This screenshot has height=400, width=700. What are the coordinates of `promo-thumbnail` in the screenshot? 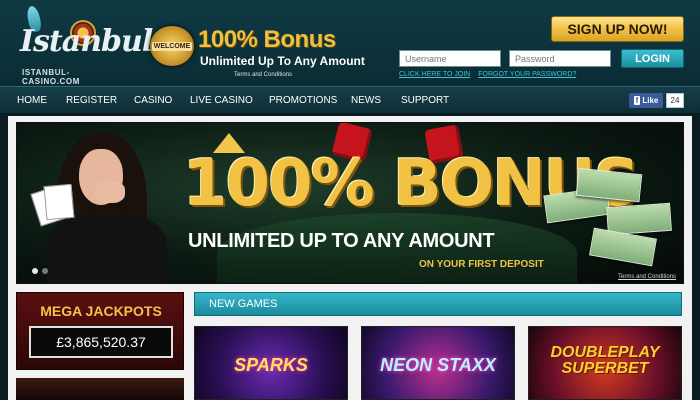 It's located at (100, 389).